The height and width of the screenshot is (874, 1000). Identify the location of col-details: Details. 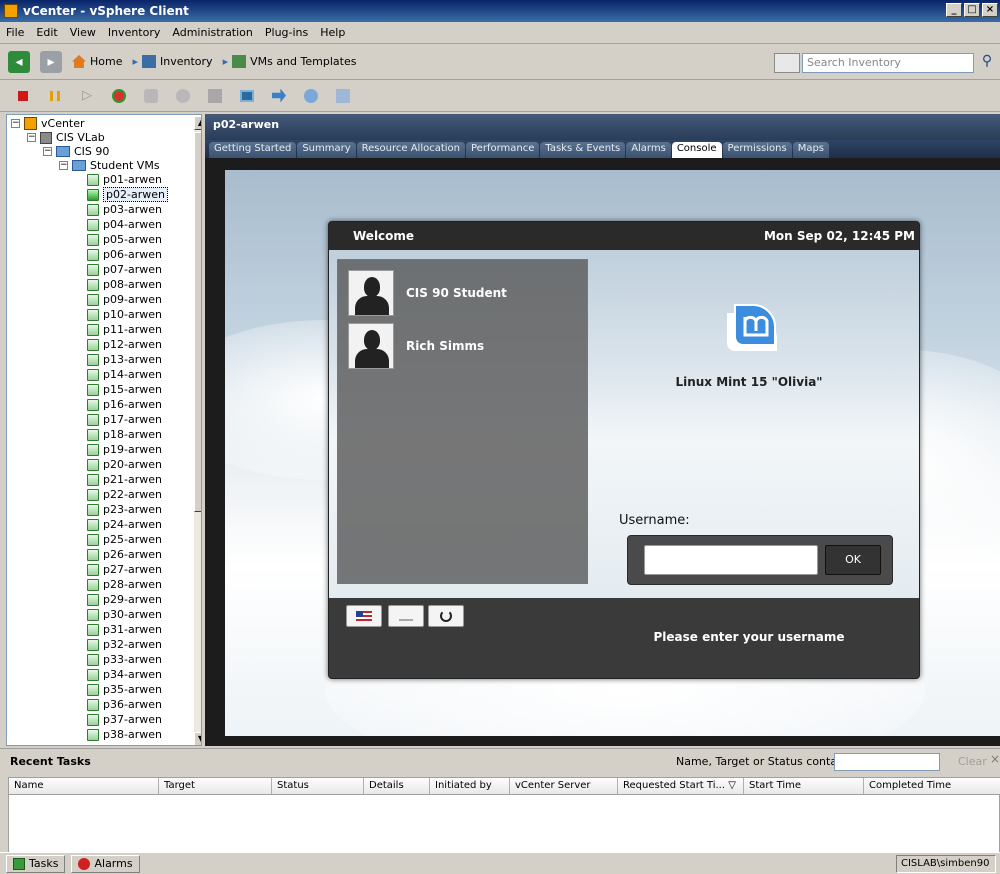
(397, 786).